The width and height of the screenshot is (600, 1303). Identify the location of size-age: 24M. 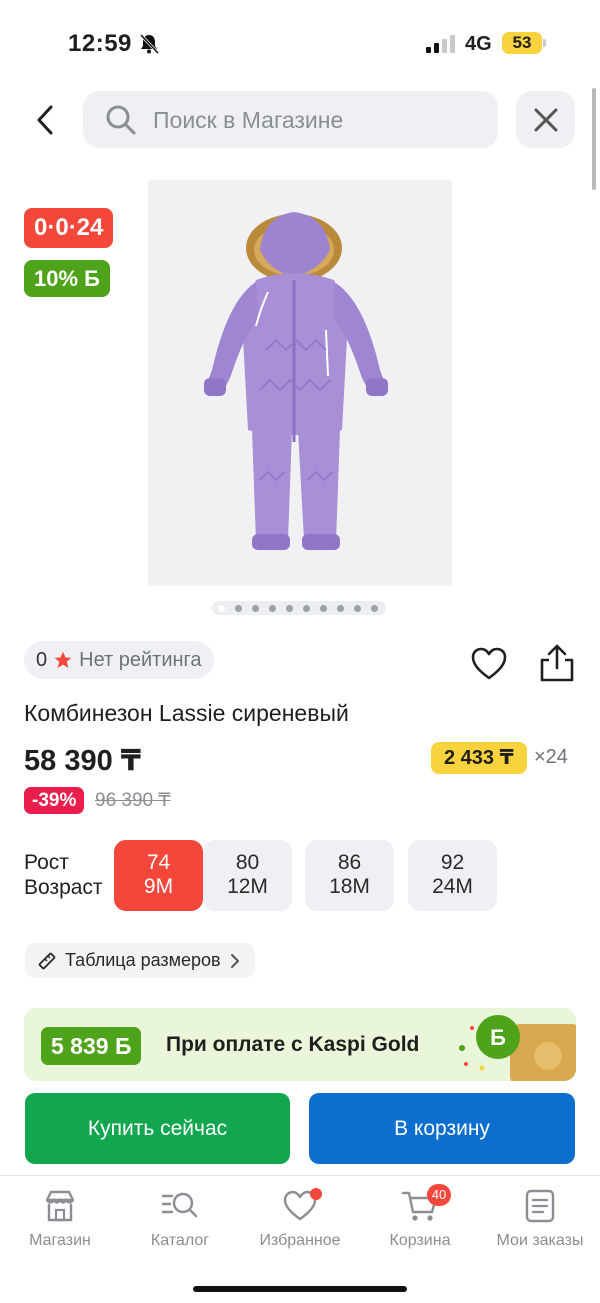
(452, 886).